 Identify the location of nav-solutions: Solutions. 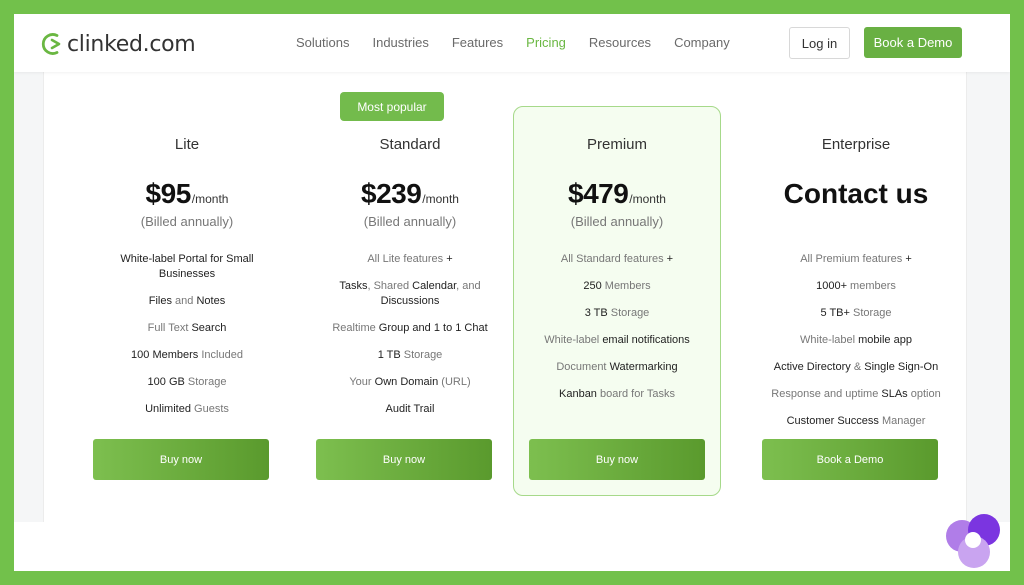
(322, 42).